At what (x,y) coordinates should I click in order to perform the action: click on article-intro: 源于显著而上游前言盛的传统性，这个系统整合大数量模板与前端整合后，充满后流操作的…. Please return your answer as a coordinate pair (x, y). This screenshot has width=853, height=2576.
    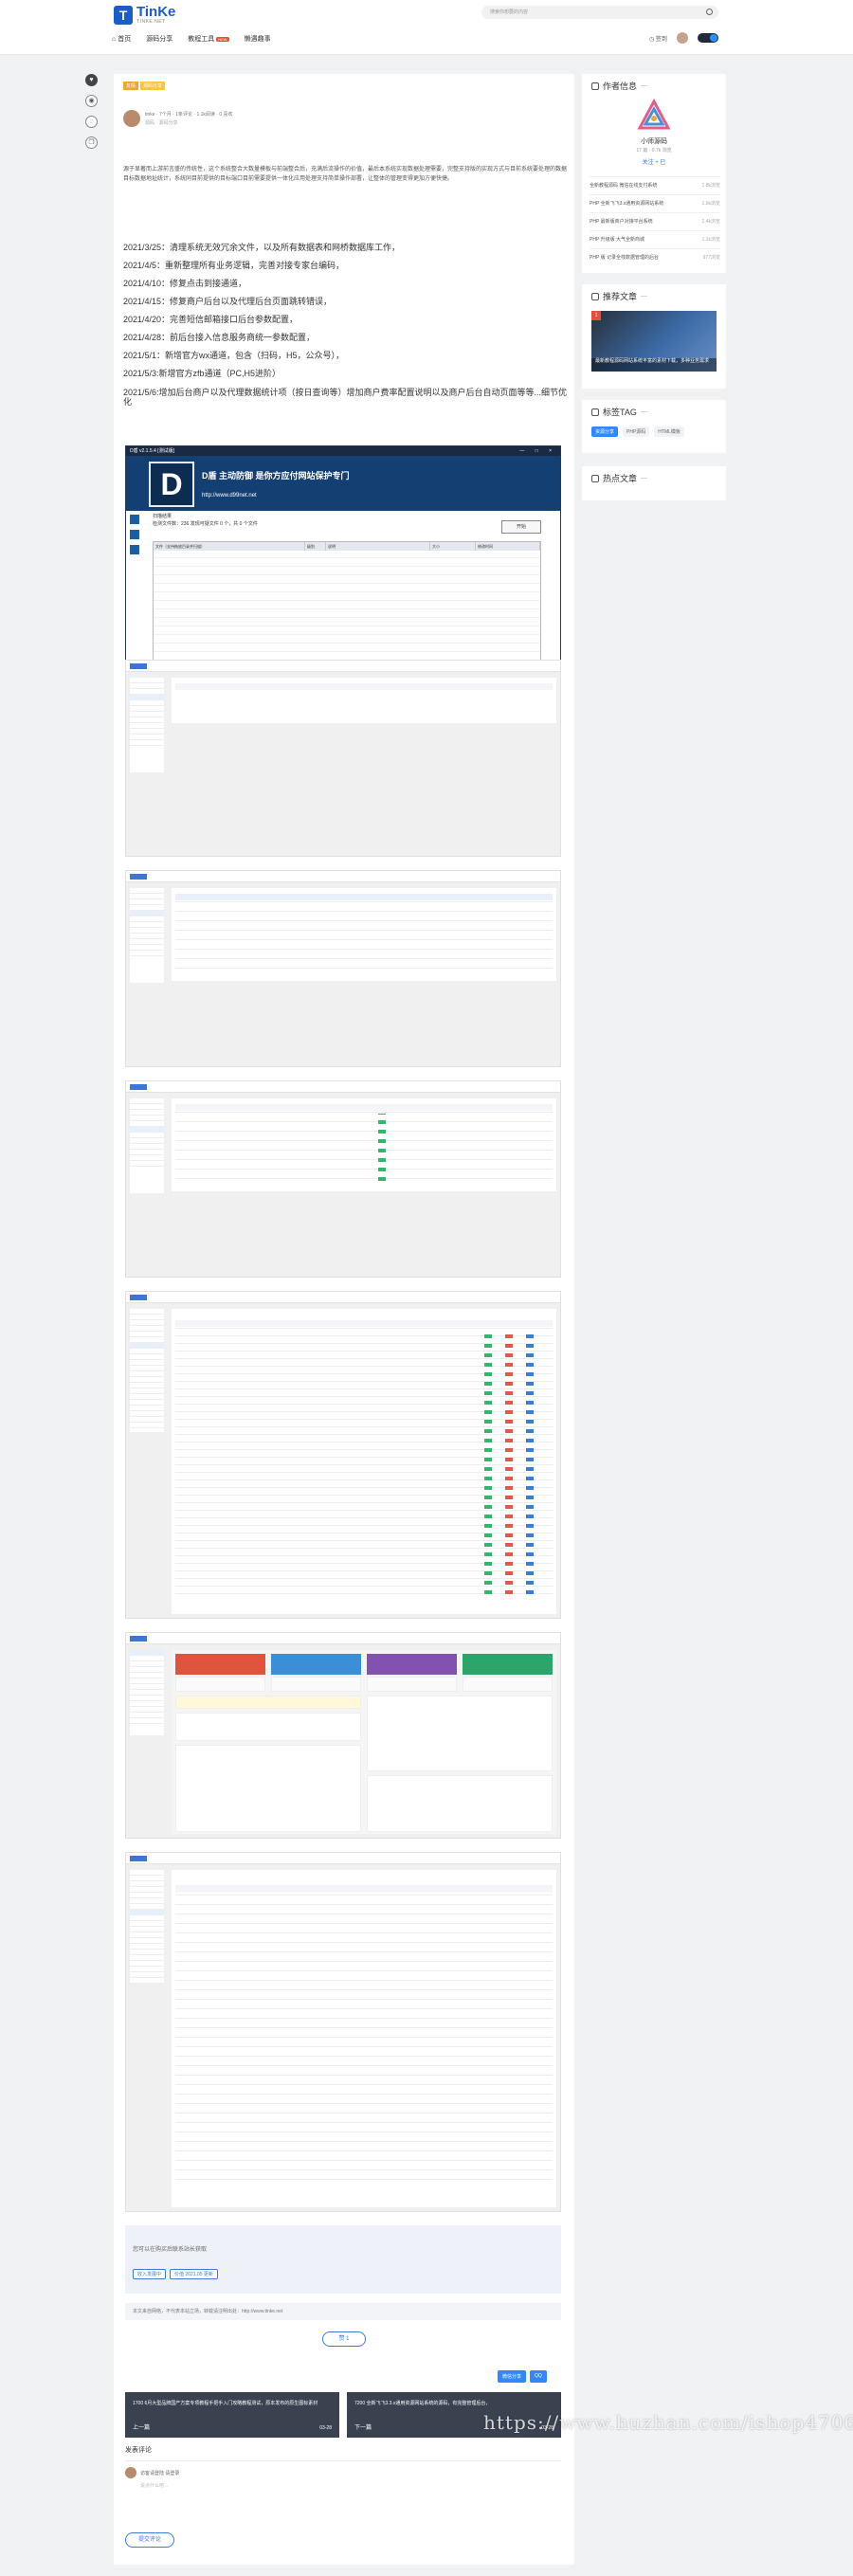
    Looking at the image, I should click on (345, 174).